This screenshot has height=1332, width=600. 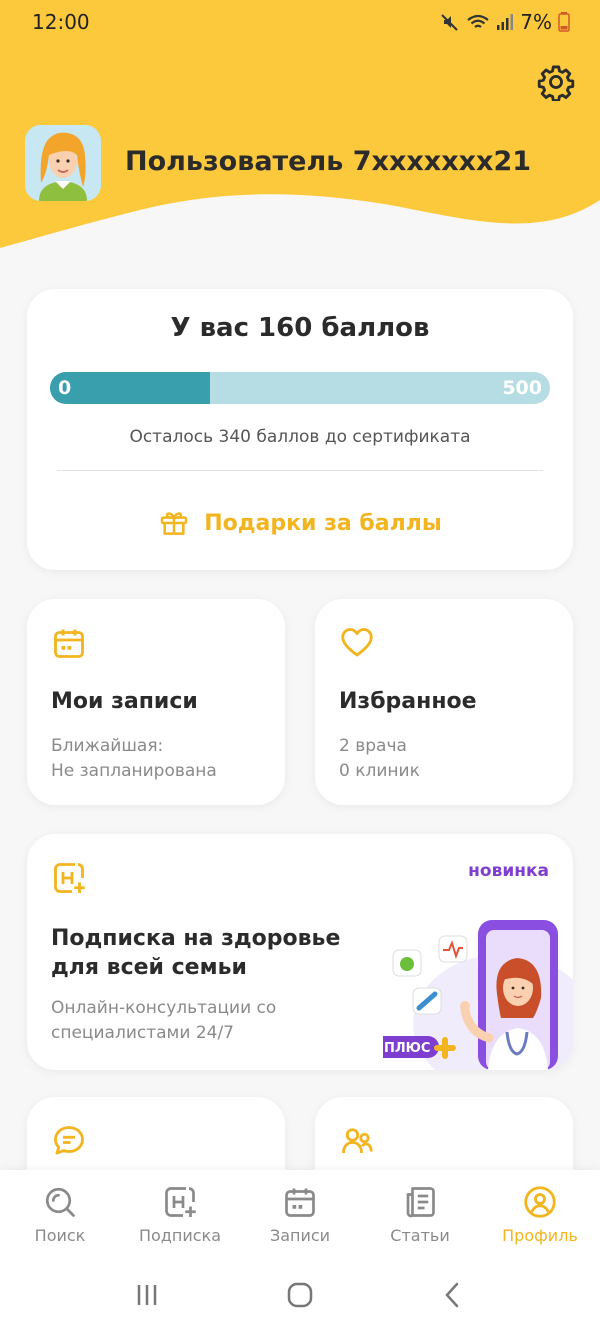 What do you see at coordinates (379, 771) in the screenshot?
I see `favorites-clinics-count: 0 клиник` at bounding box center [379, 771].